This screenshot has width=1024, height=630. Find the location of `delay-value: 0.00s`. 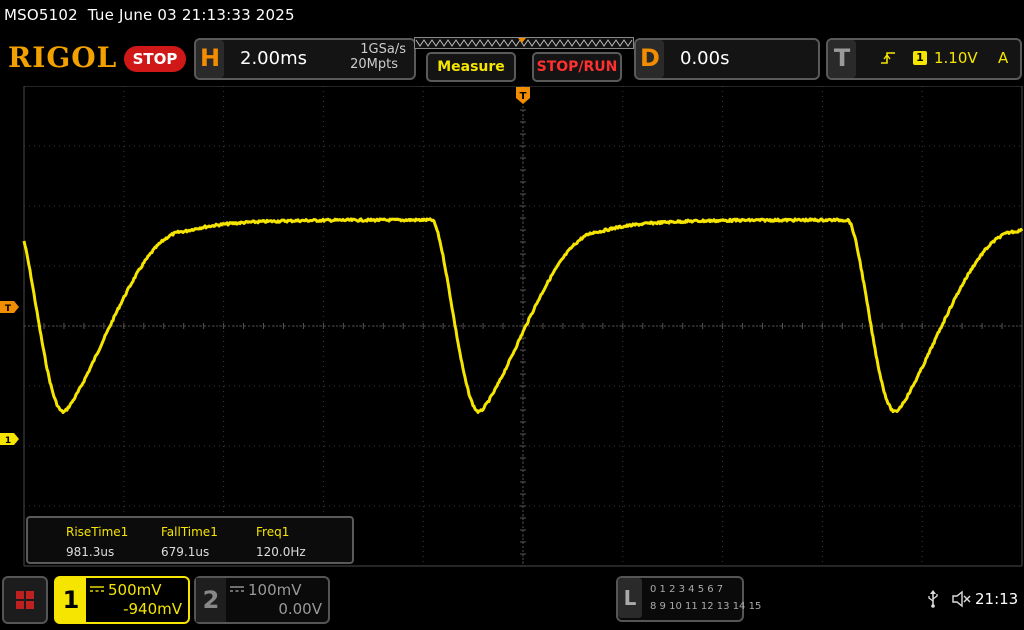

delay-value: 0.00s is located at coordinates (705, 58).